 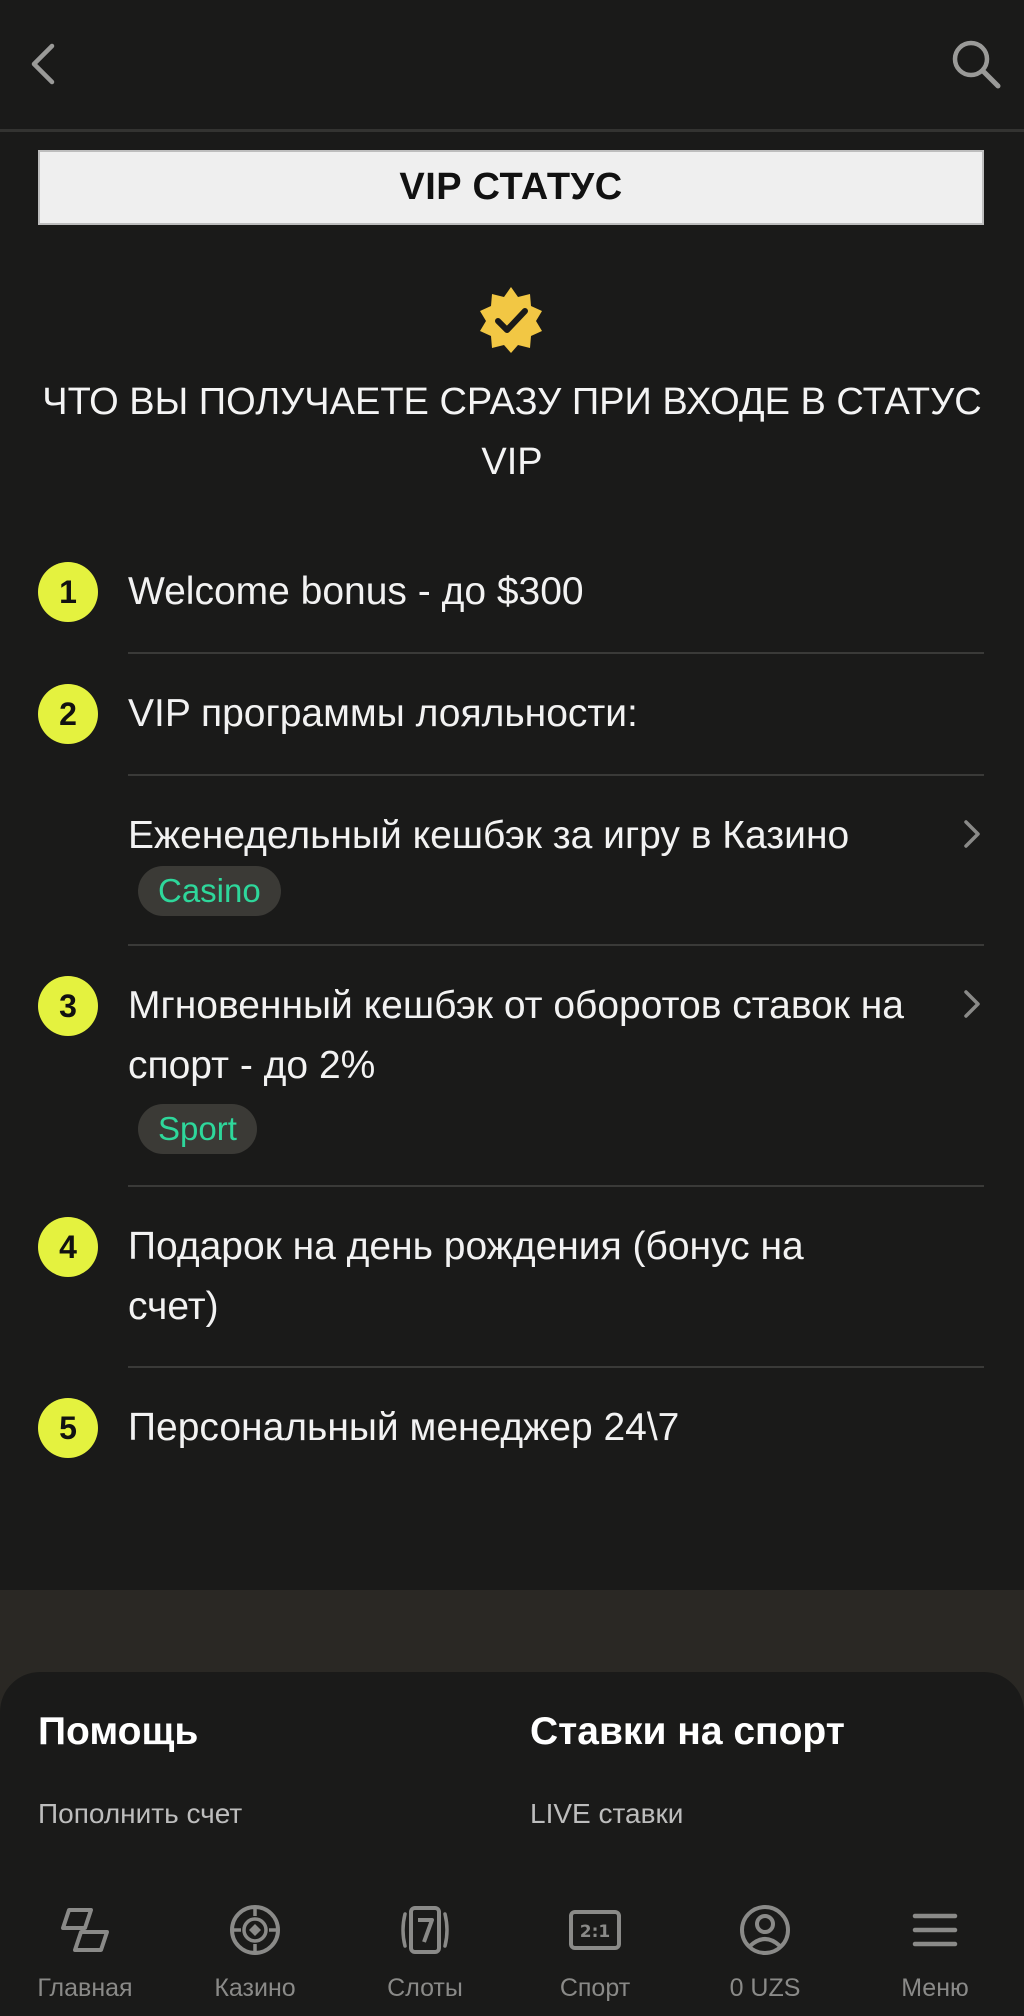 I want to click on nav-item-home: Главная, so click(x=85, y=1948).